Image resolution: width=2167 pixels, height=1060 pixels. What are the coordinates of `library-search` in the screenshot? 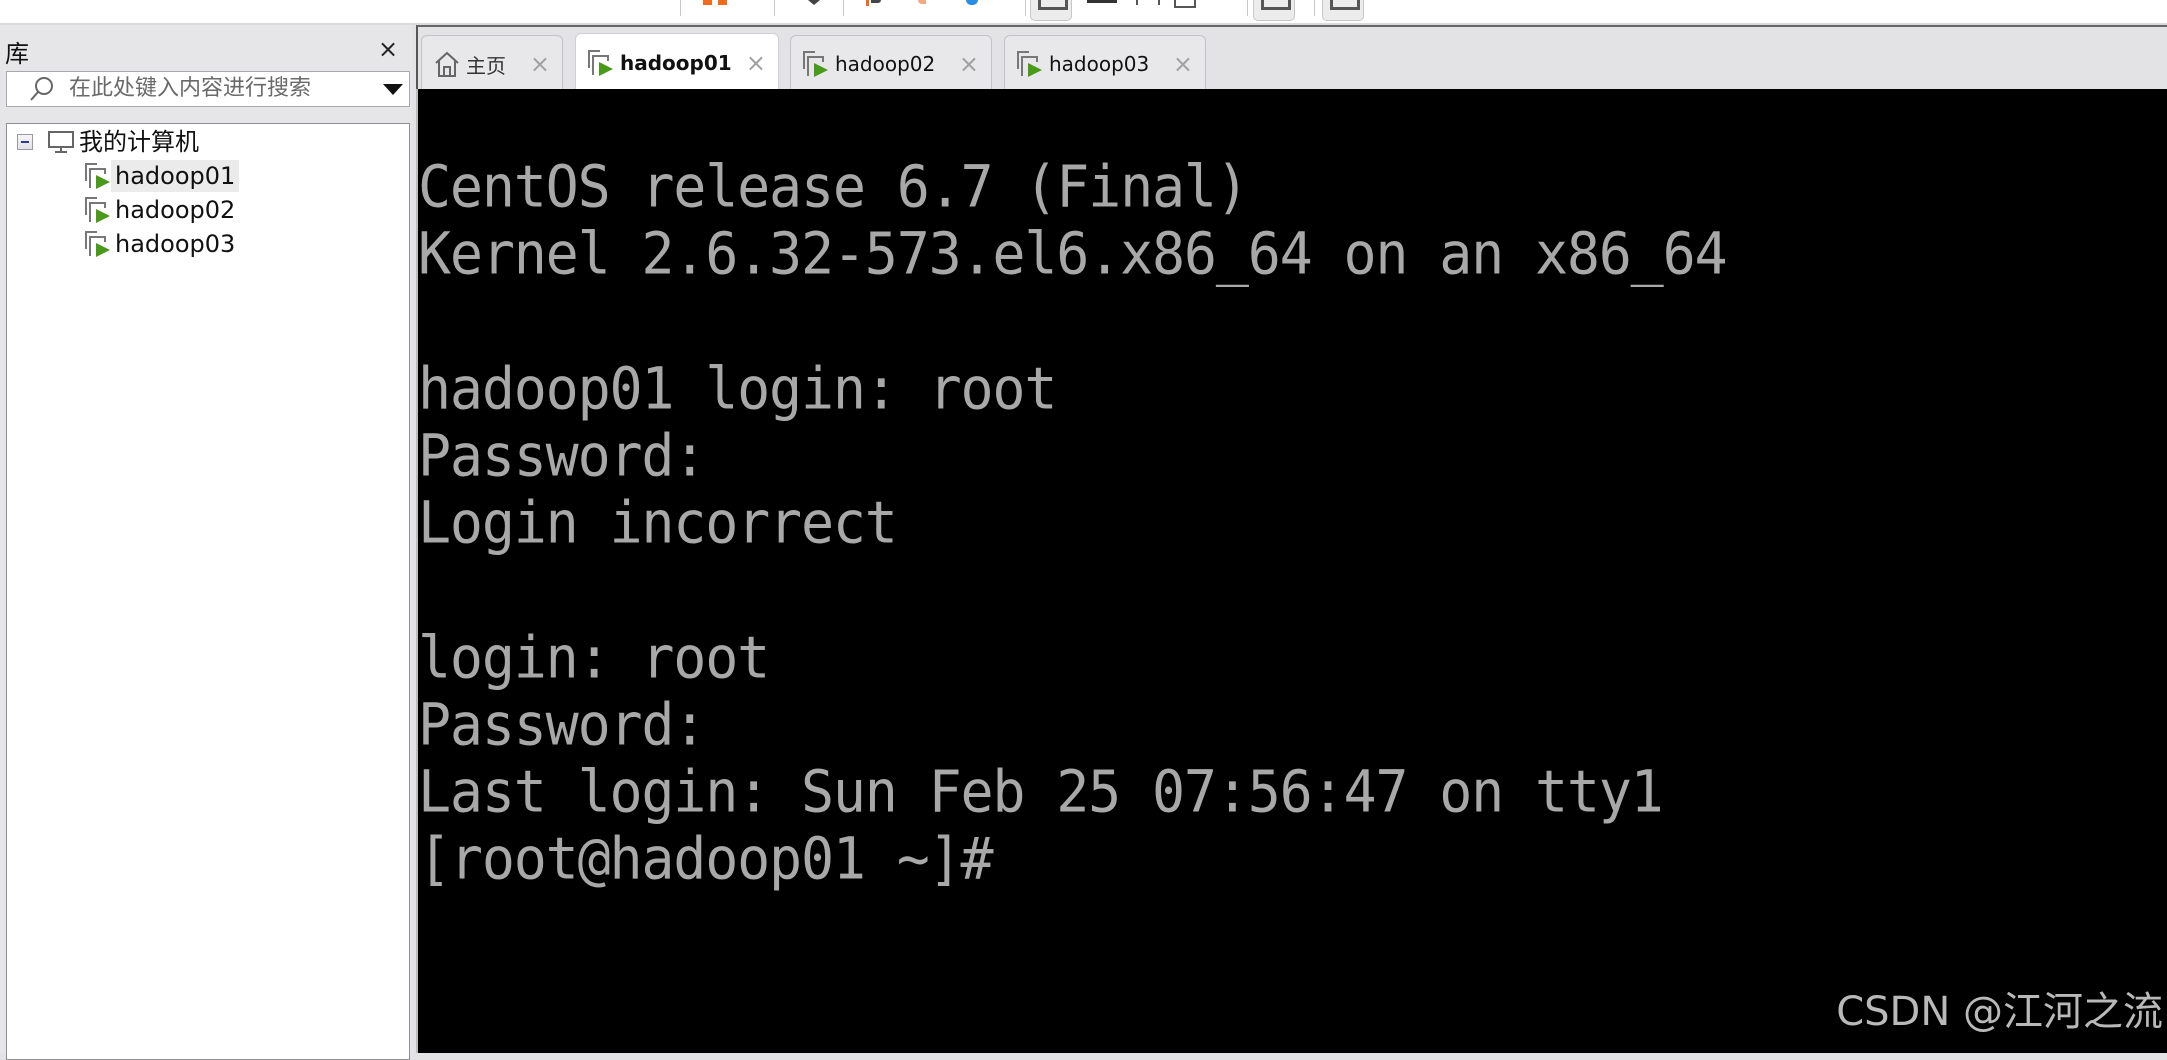 It's located at (208, 89).